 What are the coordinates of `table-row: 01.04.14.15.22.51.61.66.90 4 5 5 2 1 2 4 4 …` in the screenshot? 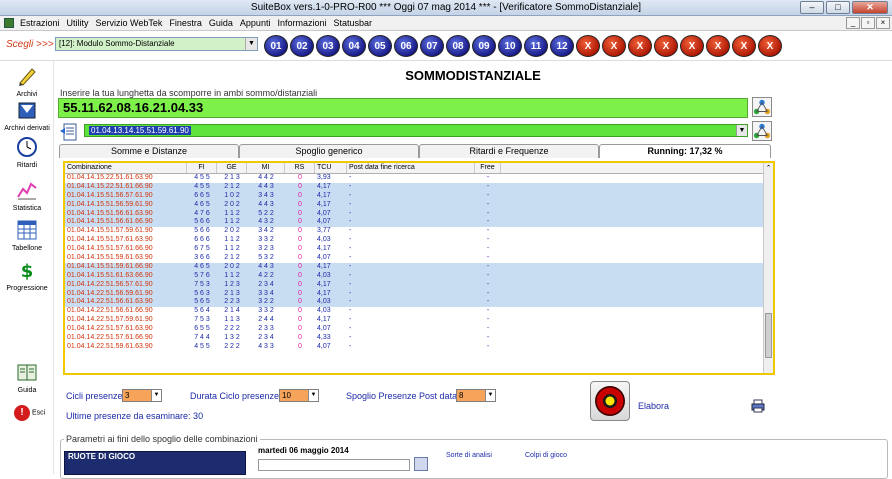 It's located at (415, 187).